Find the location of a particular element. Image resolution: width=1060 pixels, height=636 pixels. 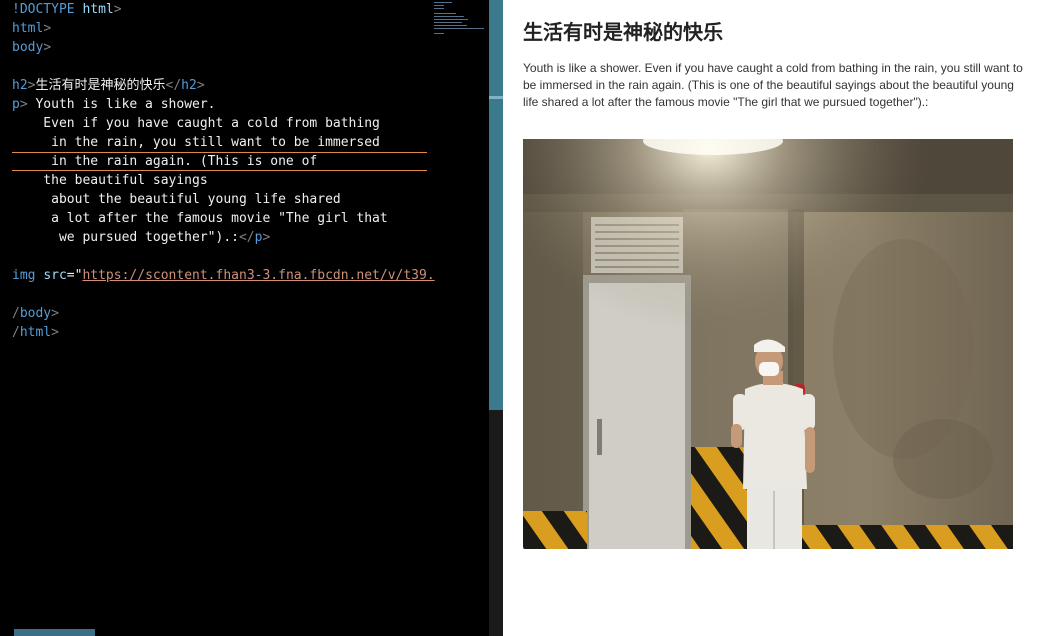

code-line: in the rain again. (This is one of is located at coordinates (223, 161).